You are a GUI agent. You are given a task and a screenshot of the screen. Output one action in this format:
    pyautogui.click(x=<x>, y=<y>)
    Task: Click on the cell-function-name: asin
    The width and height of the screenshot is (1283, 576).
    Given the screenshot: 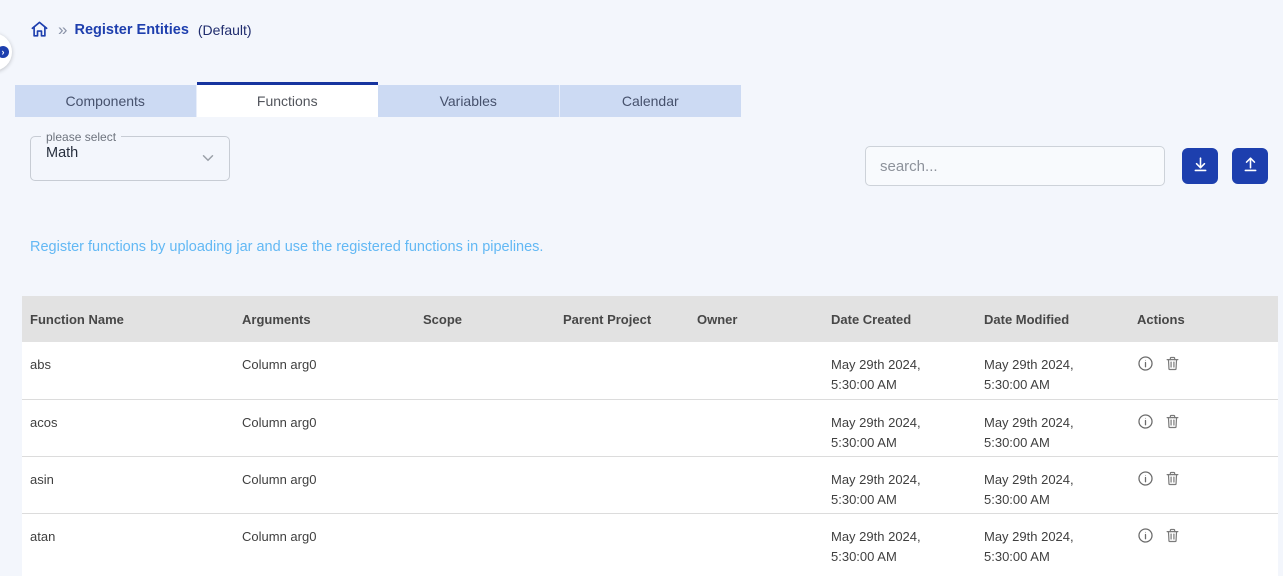 What is the action you would take?
    pyautogui.click(x=42, y=479)
    